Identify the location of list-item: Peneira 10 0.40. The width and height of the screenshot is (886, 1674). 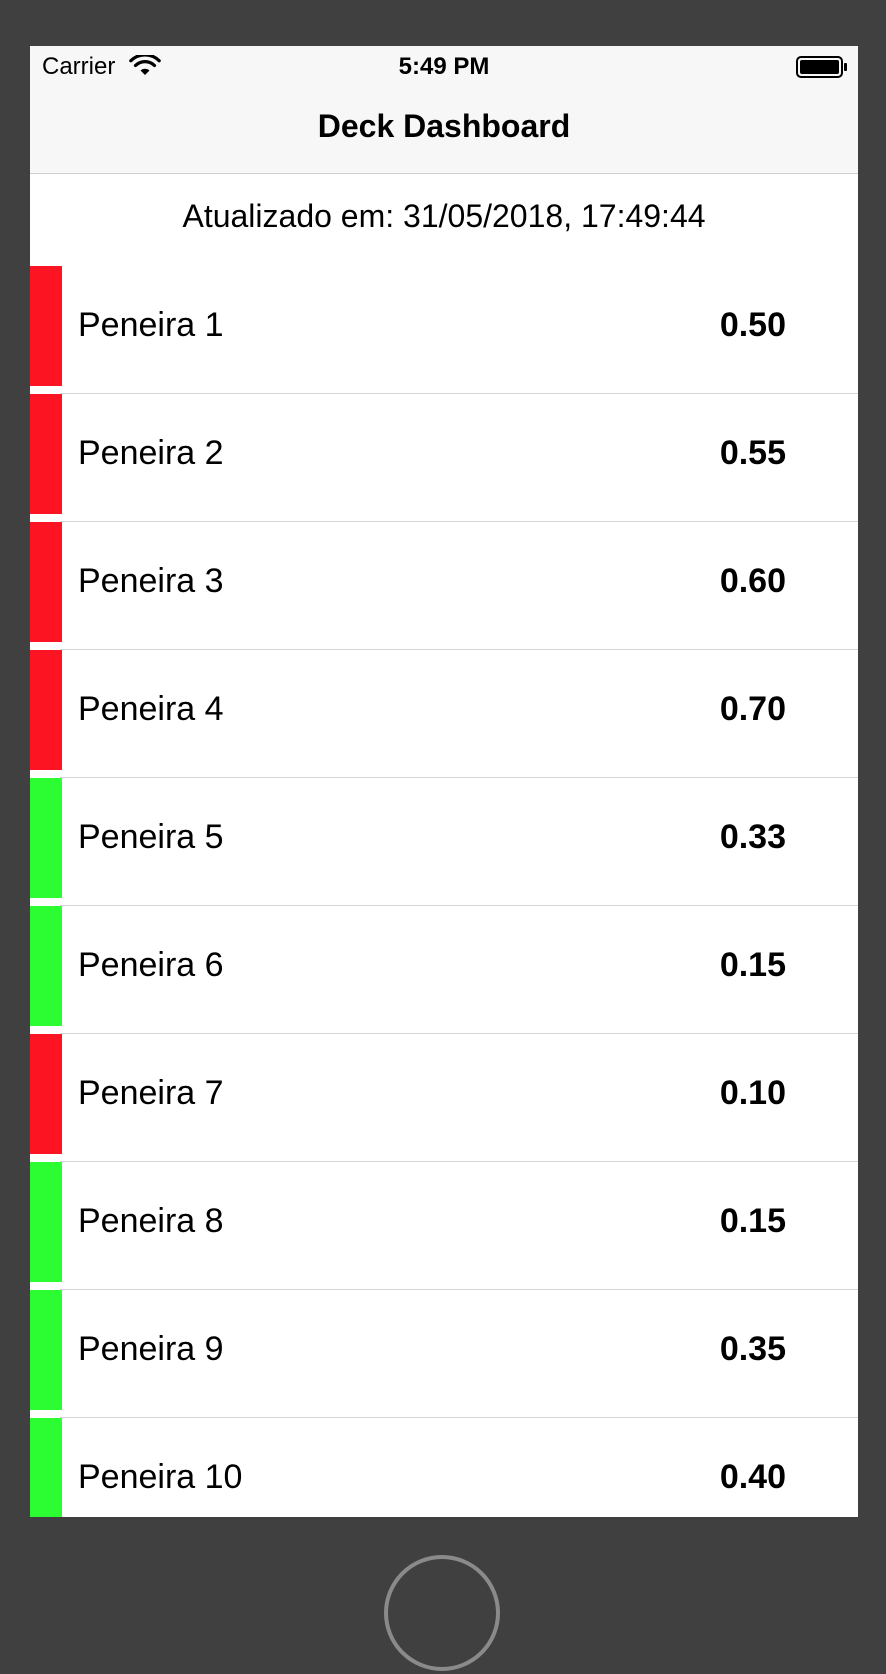
(444, 1467).